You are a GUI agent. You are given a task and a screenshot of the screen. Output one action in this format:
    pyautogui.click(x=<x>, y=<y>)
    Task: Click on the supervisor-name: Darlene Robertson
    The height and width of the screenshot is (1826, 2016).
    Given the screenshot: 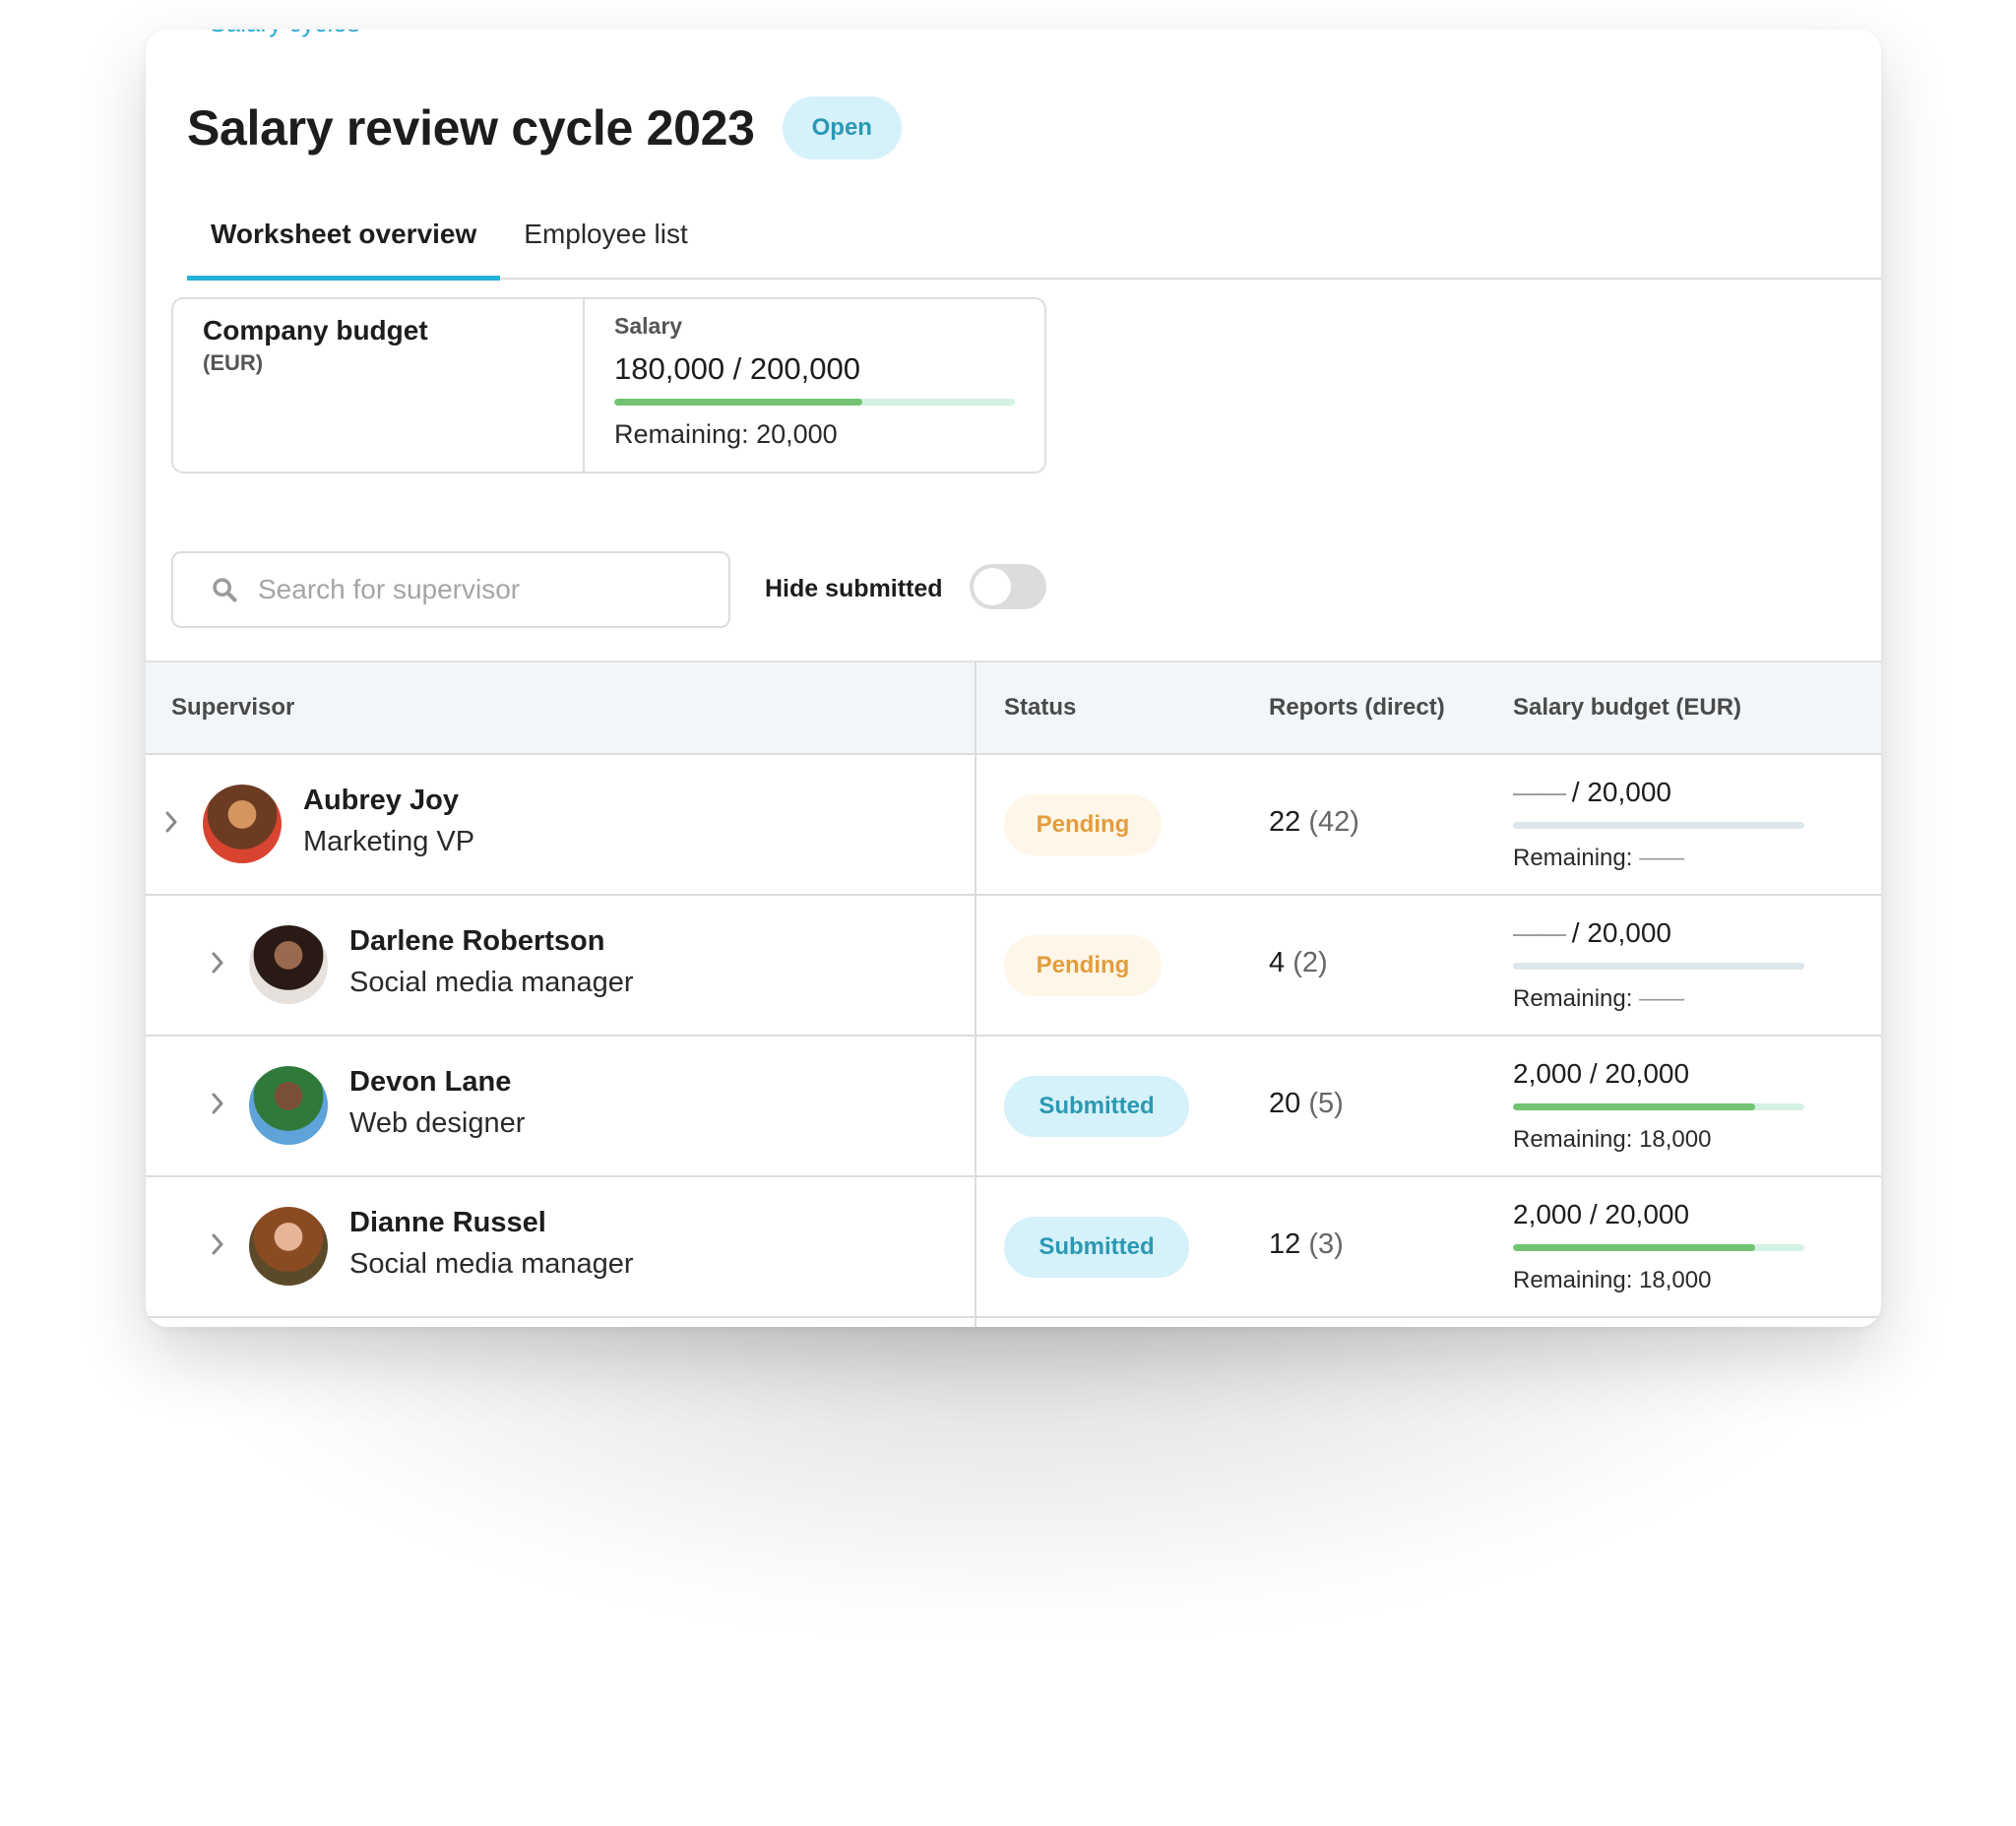 What is the action you would take?
    pyautogui.click(x=476, y=941)
    